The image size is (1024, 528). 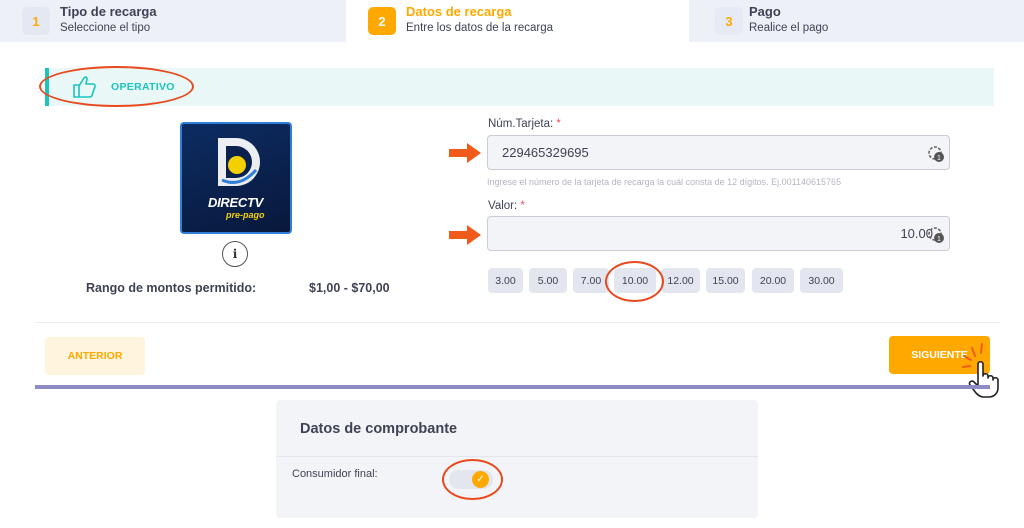 I want to click on amount-option: 5.00, so click(x=548, y=280).